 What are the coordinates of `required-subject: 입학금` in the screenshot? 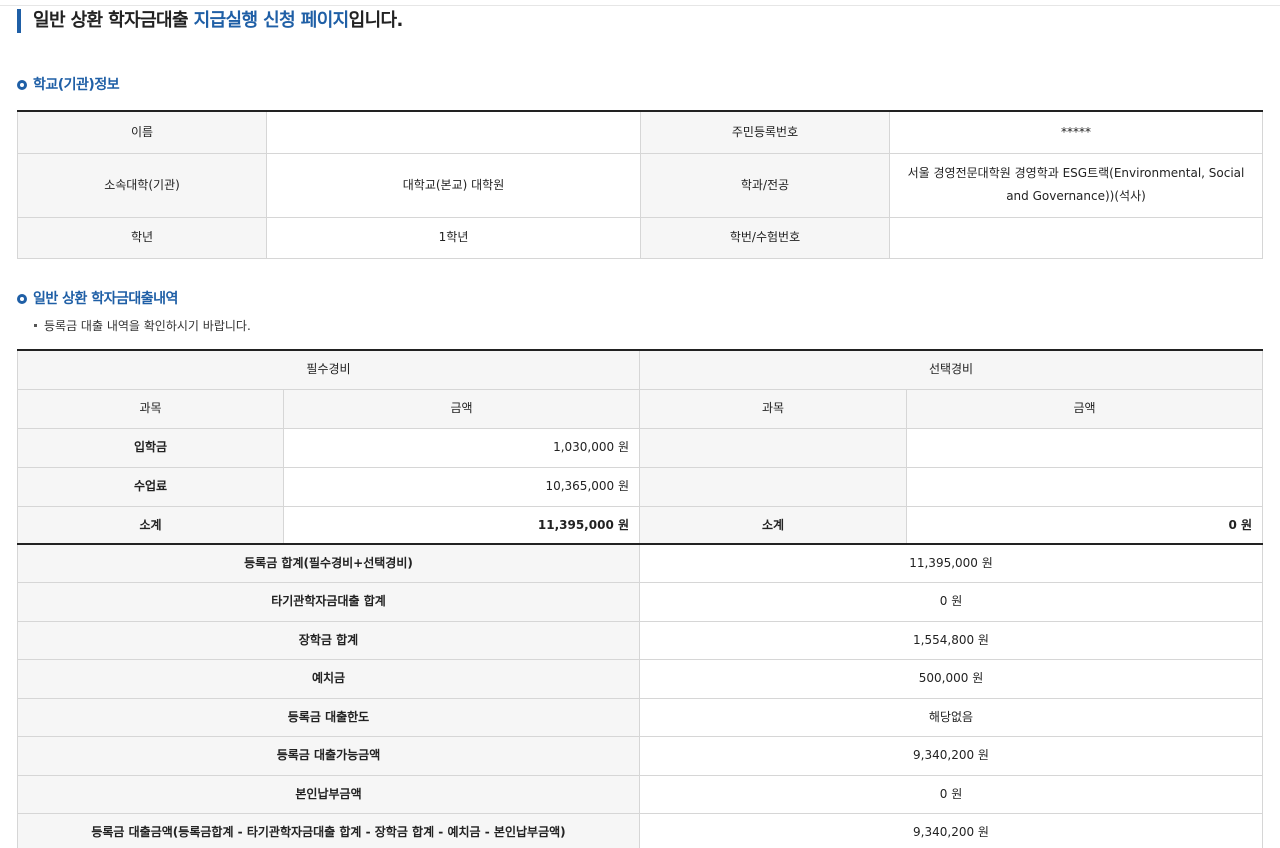 It's located at (150, 447).